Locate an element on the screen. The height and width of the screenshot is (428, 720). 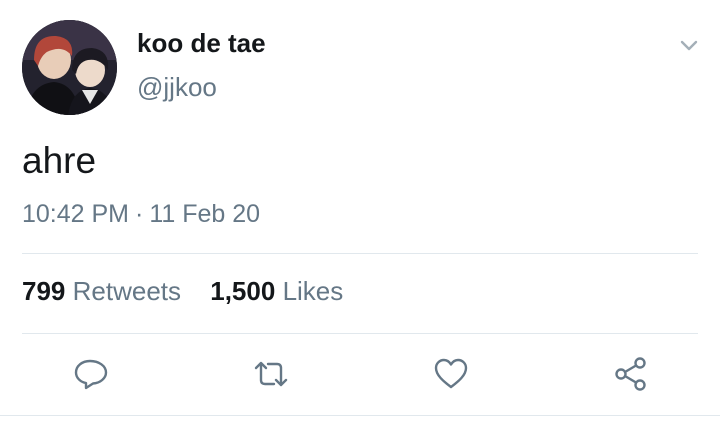
share-icon is located at coordinates (630, 374).